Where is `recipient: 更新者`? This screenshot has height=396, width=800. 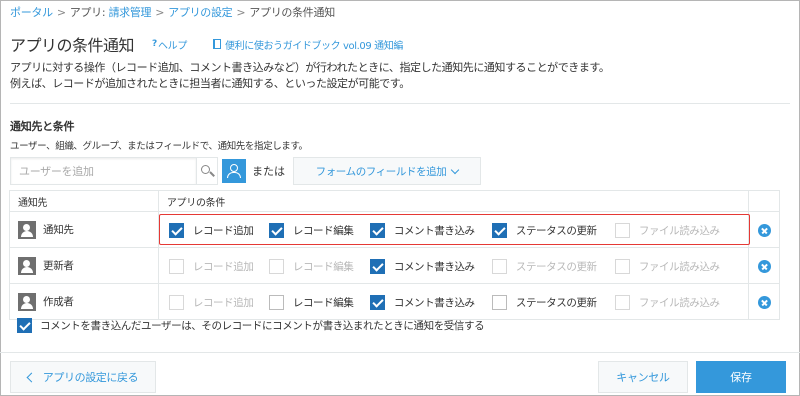 recipient: 更新者 is located at coordinates (84, 265).